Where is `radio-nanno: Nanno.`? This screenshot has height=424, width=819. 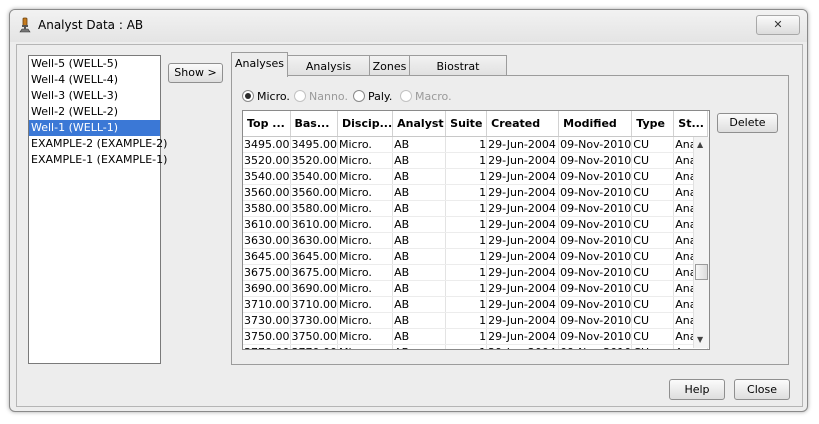
radio-nanno: Nanno. is located at coordinates (321, 96).